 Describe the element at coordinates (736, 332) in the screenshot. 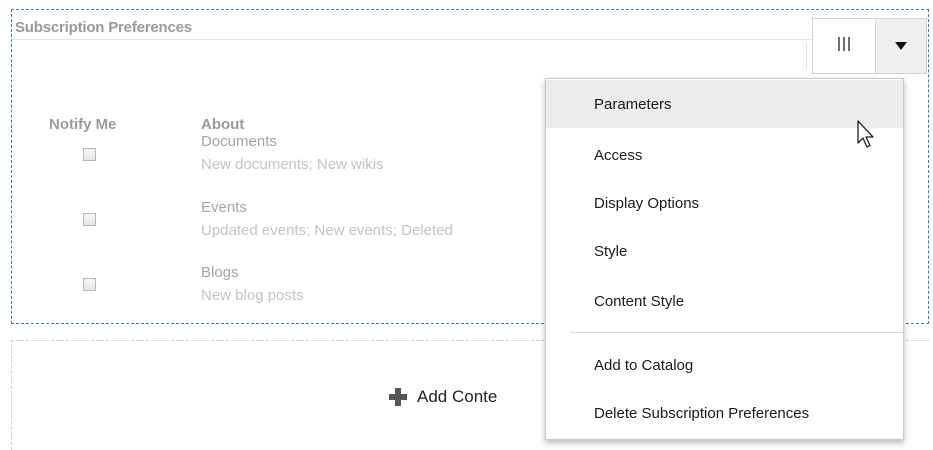

I see `menu-divider` at that location.